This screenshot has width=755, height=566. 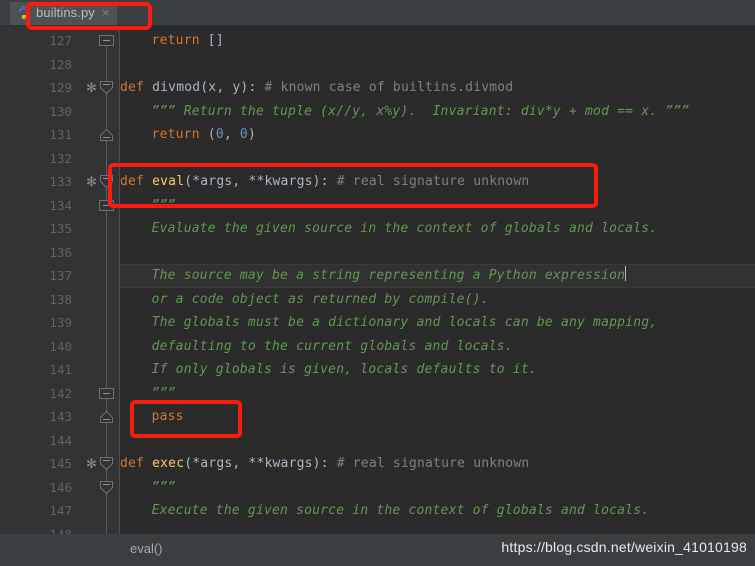 I want to click on code-line: 142 ”””, so click(x=377, y=394).